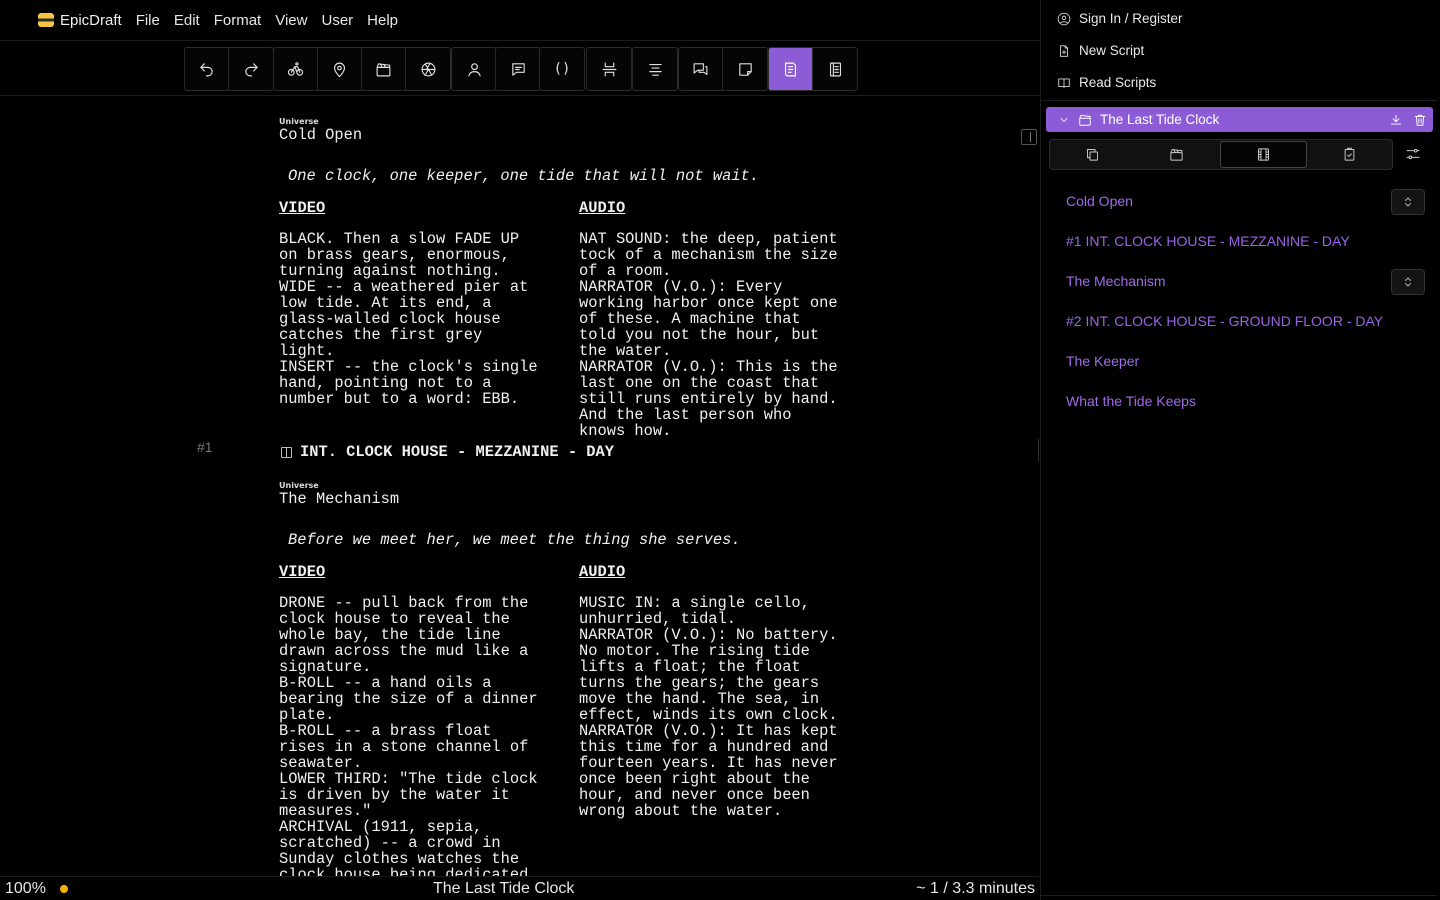  I want to click on outline-item-the-mechanism: The Mechanism, so click(1116, 281).